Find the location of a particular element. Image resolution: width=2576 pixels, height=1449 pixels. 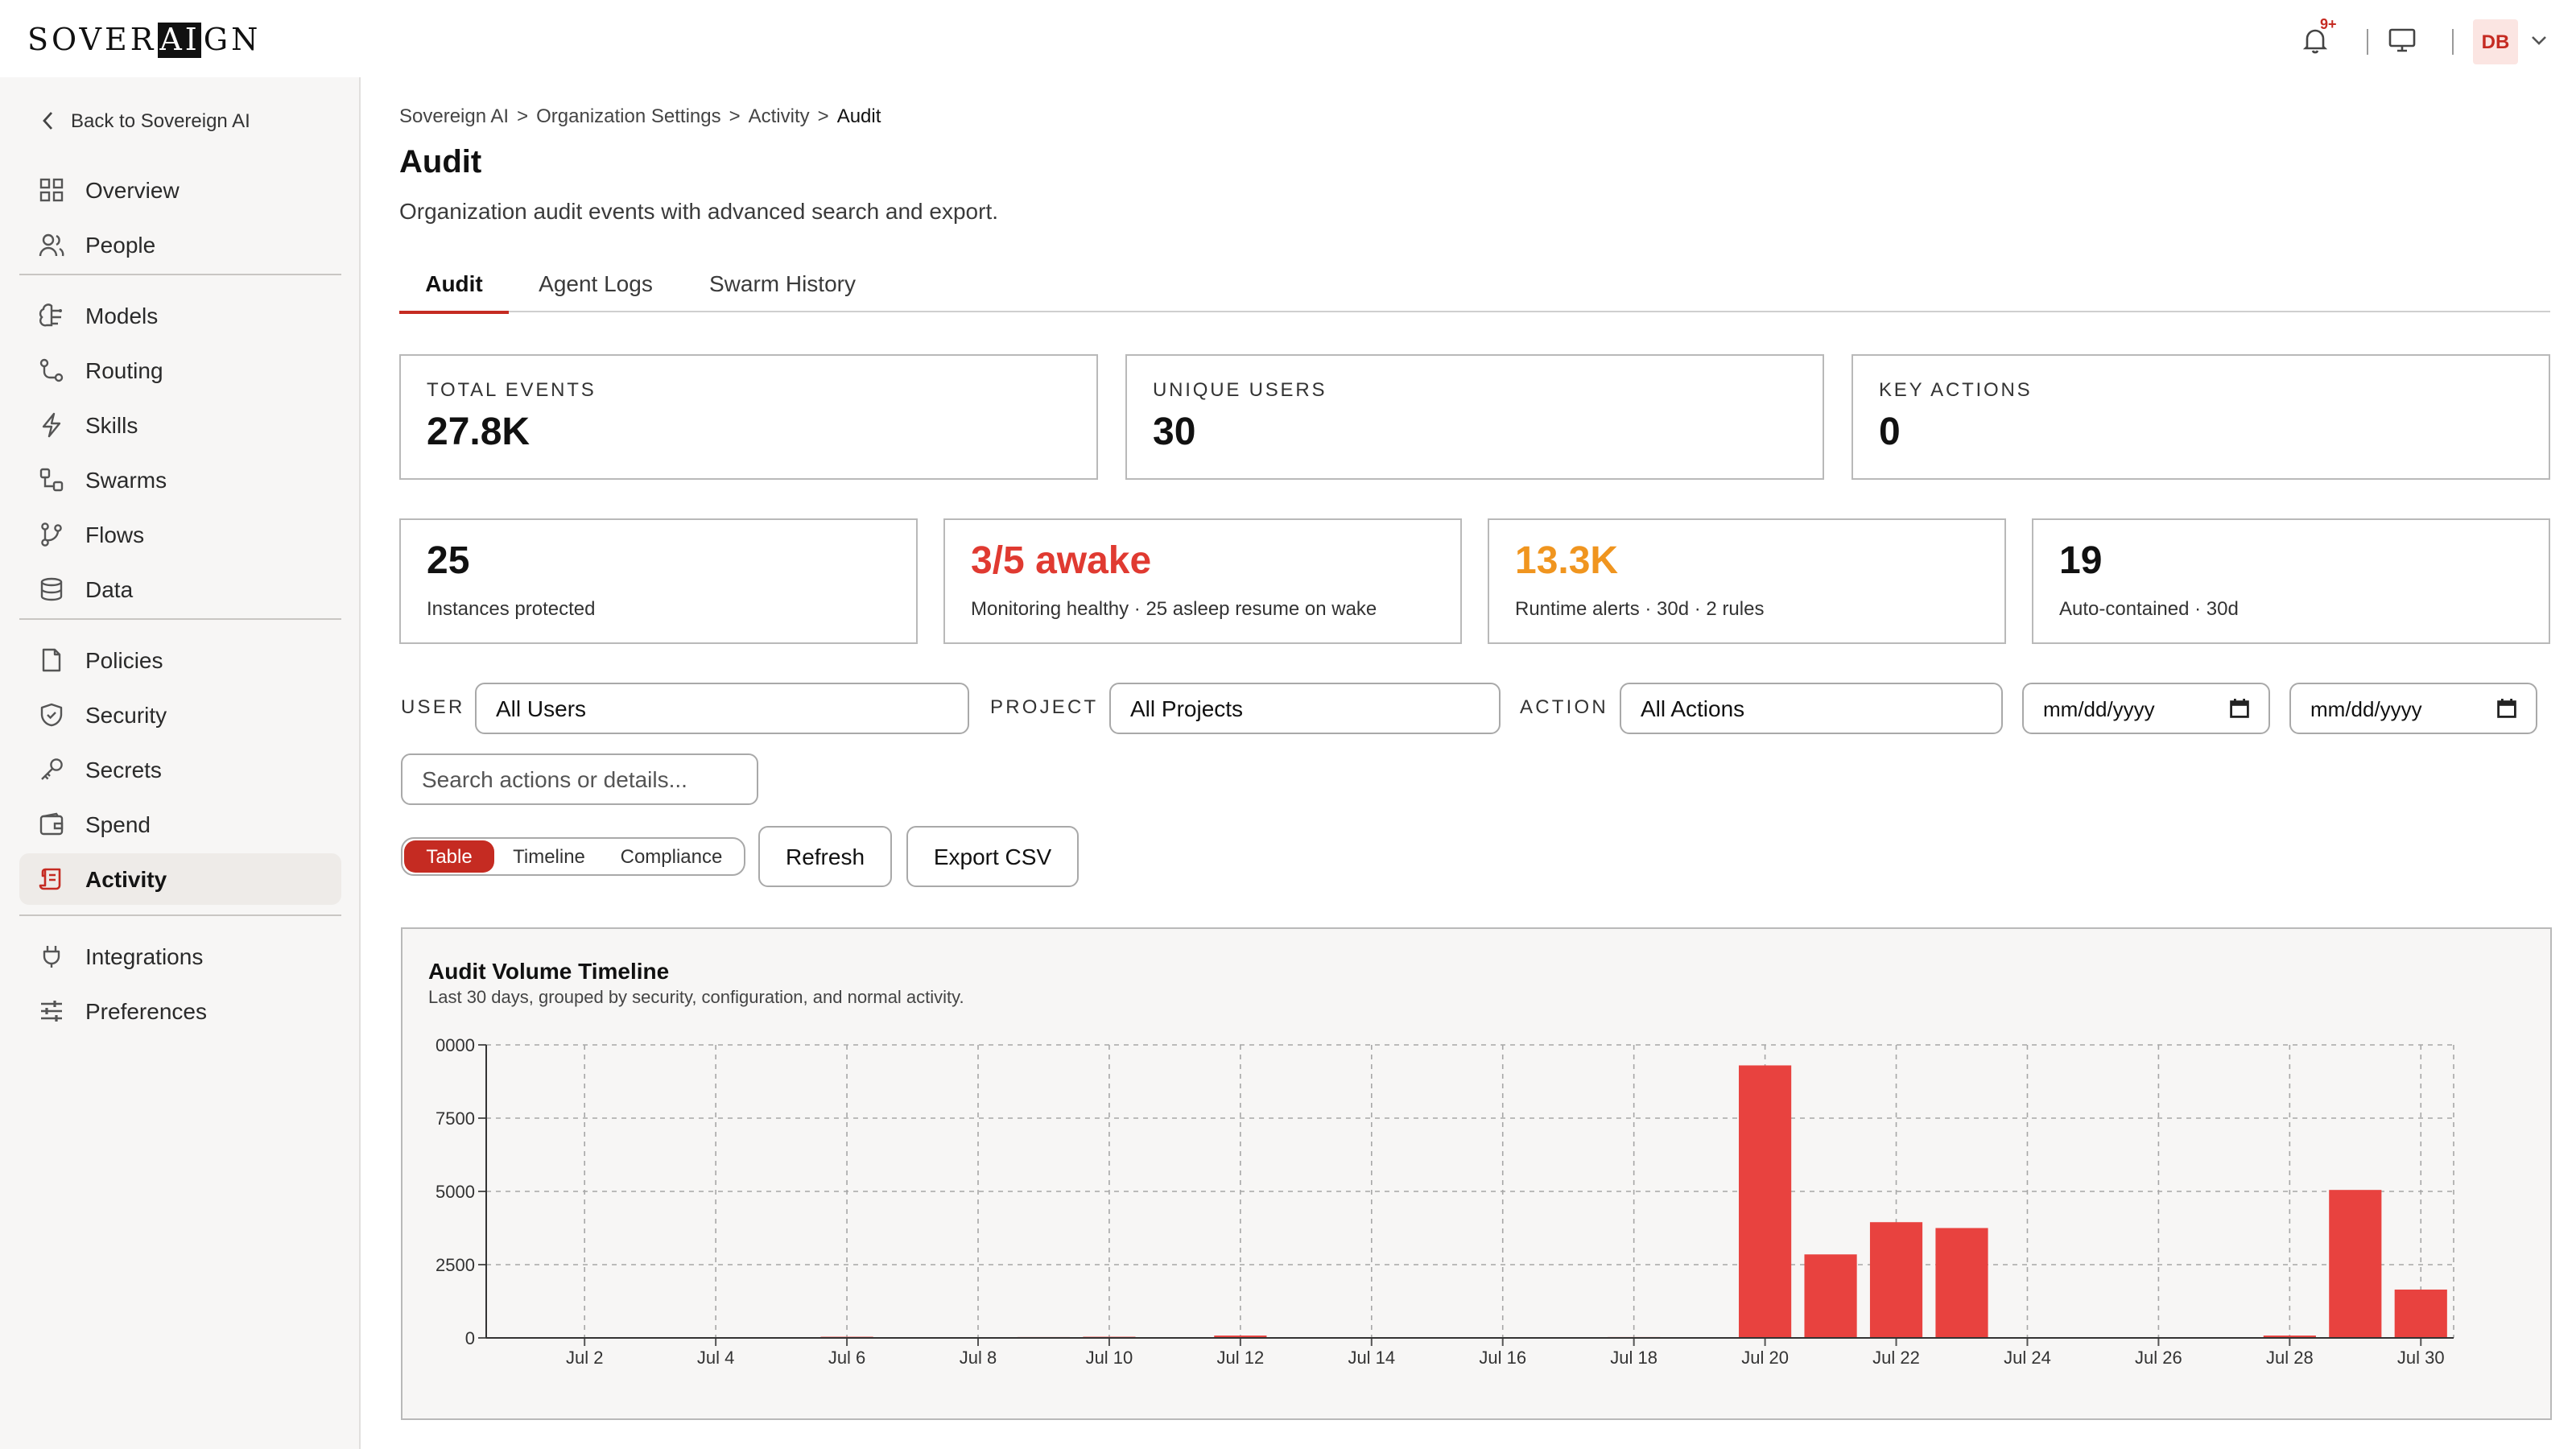

x-tick-label: Jul 30 is located at coordinates (2421, 1358).